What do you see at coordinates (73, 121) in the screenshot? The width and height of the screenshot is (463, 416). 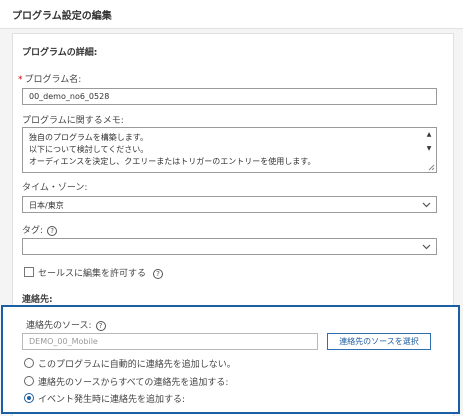 I see `memo-label: プログラムに関するメモ:` at bounding box center [73, 121].